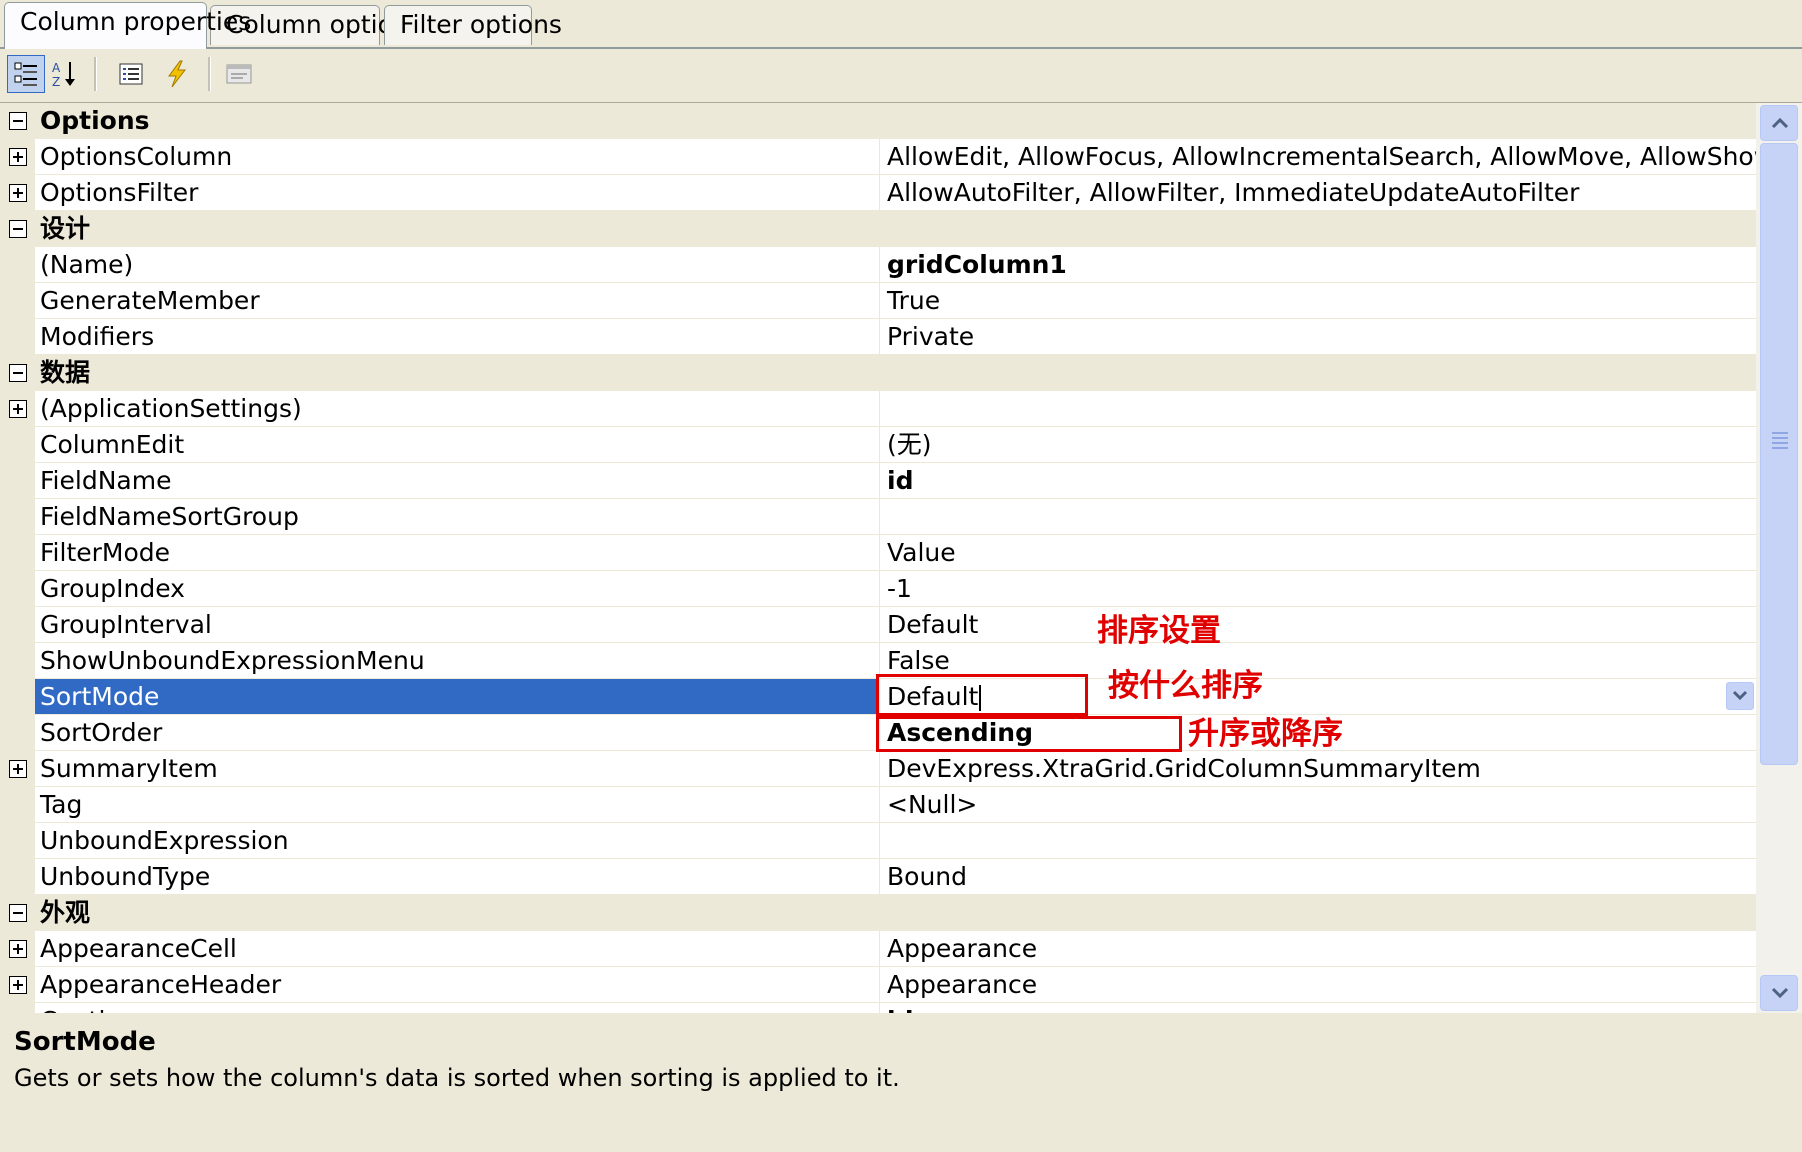  I want to click on description-title: SortMode, so click(85, 1042).